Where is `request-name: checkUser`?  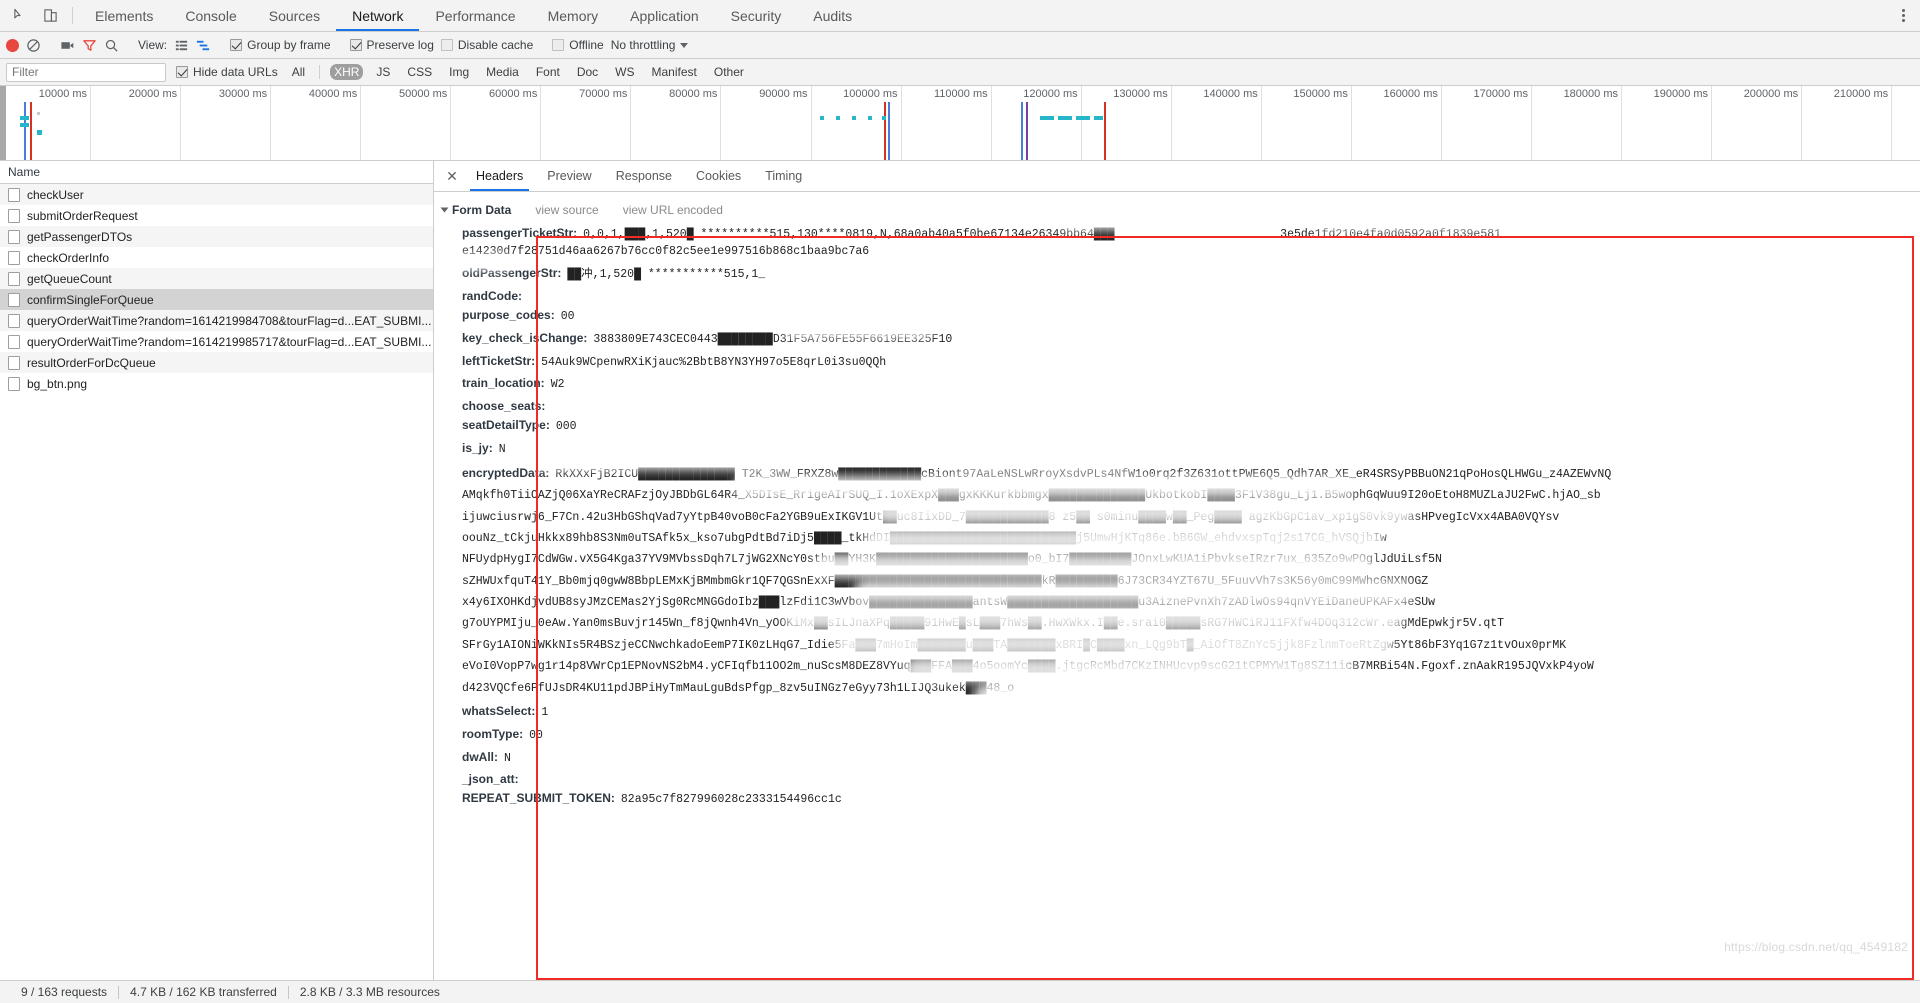
request-name: checkUser is located at coordinates (55, 194).